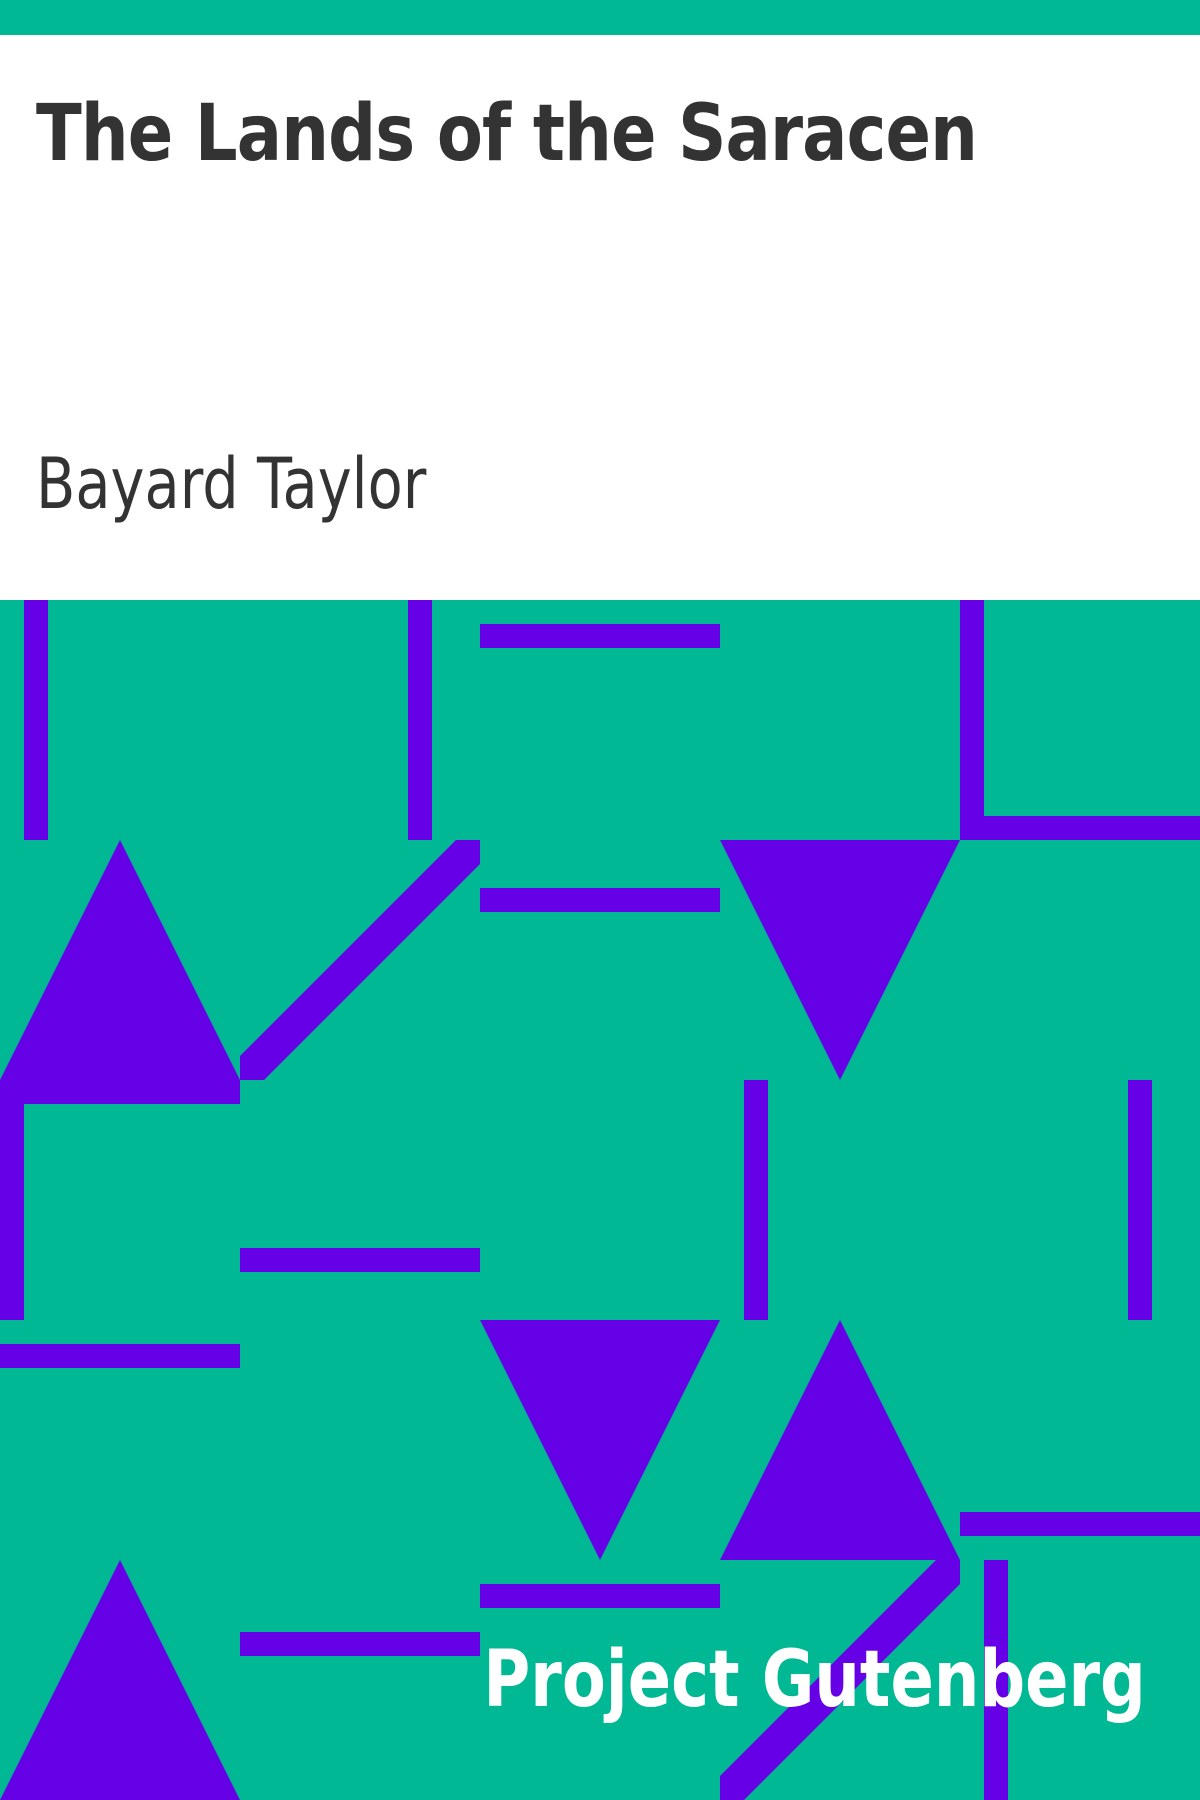  Describe the element at coordinates (231, 484) in the screenshot. I see `book-author: Bayard Taylor` at that location.